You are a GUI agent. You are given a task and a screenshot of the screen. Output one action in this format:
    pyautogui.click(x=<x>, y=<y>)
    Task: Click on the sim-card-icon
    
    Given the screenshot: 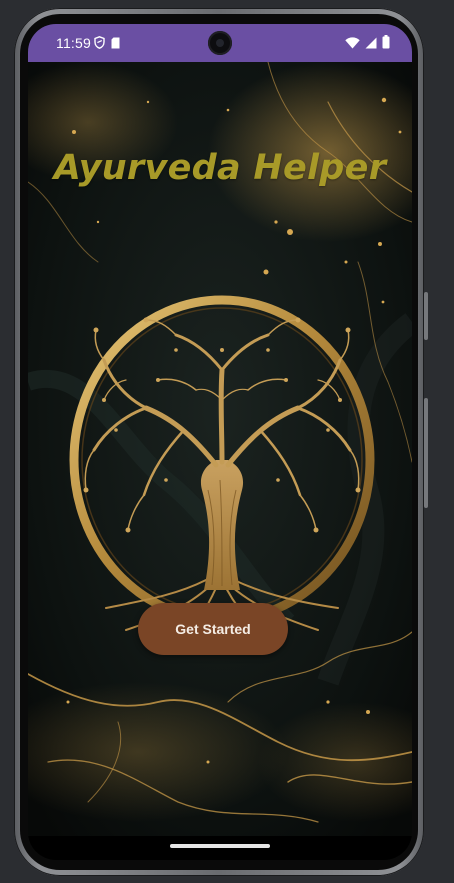 What is the action you would take?
    pyautogui.click(x=115, y=45)
    